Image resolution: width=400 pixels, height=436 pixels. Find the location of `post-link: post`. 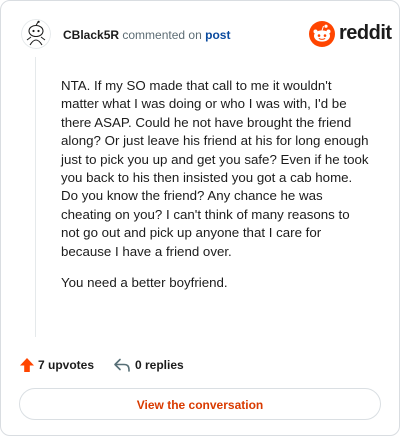

post-link: post is located at coordinates (217, 35).